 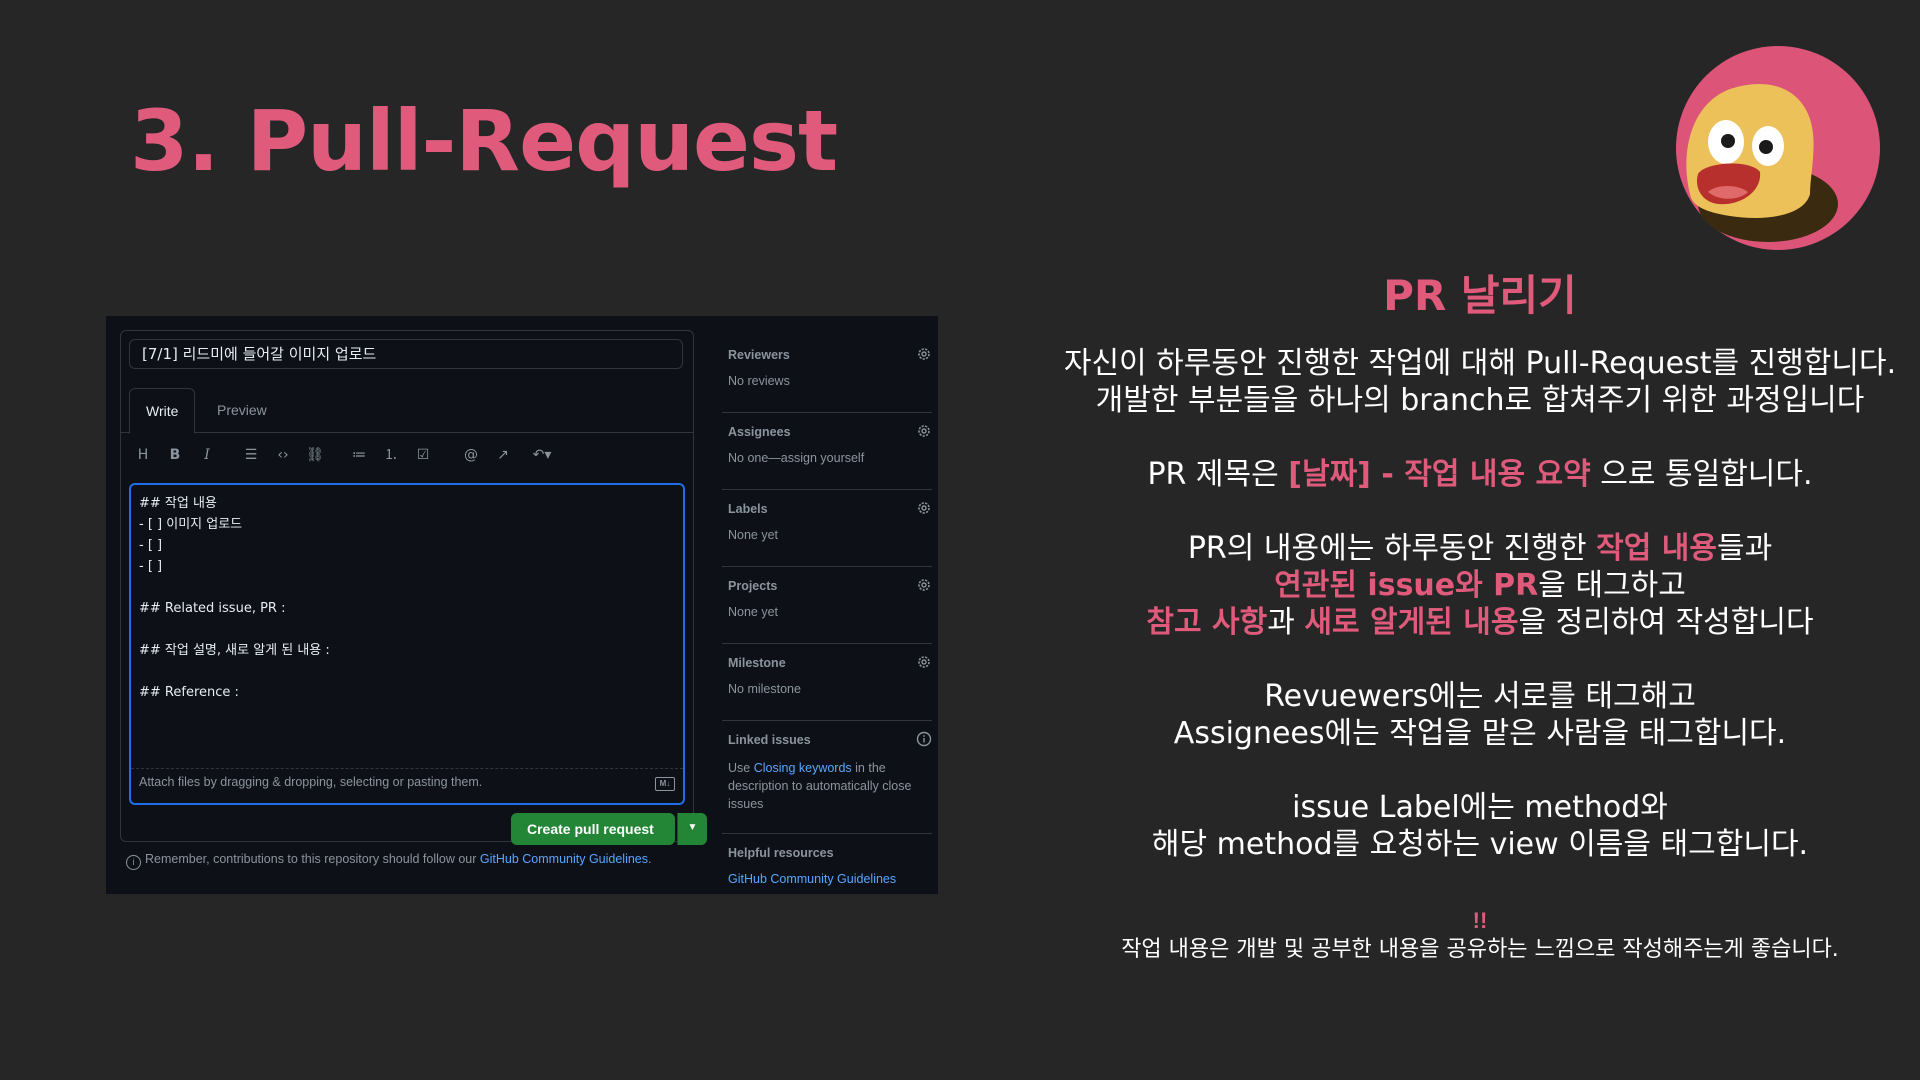 What do you see at coordinates (391, 455) in the screenshot?
I see `numbered-list-icon: ⒈` at bounding box center [391, 455].